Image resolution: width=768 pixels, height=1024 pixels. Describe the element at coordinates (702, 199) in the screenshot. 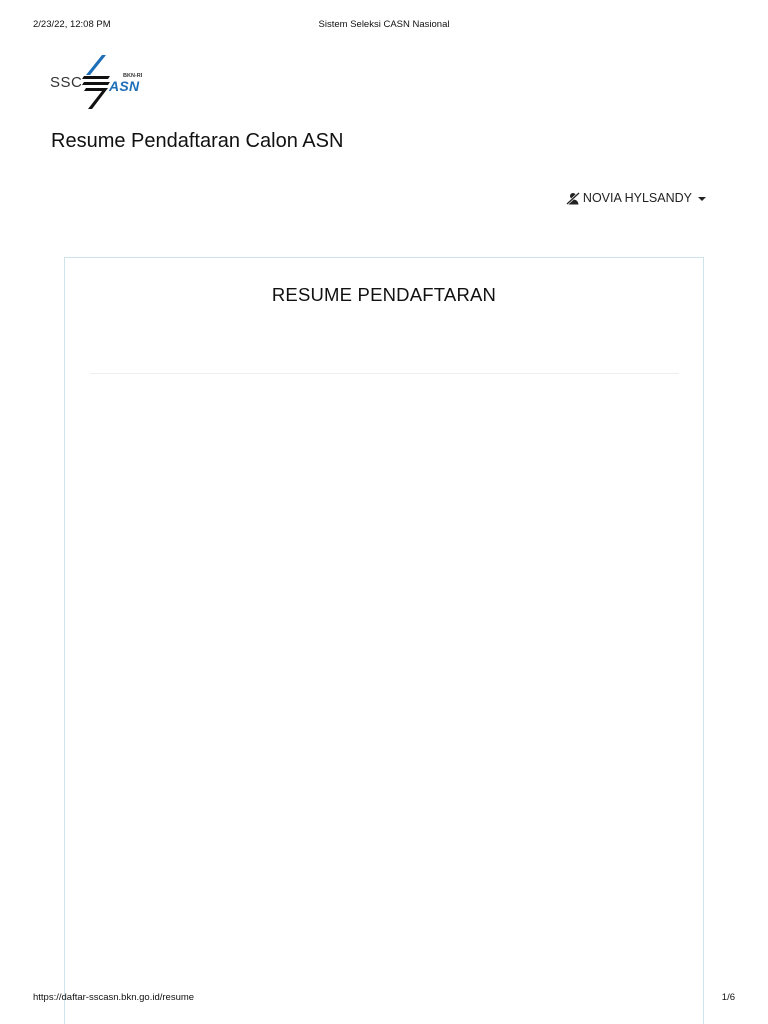

I see `caret-down-icon` at that location.